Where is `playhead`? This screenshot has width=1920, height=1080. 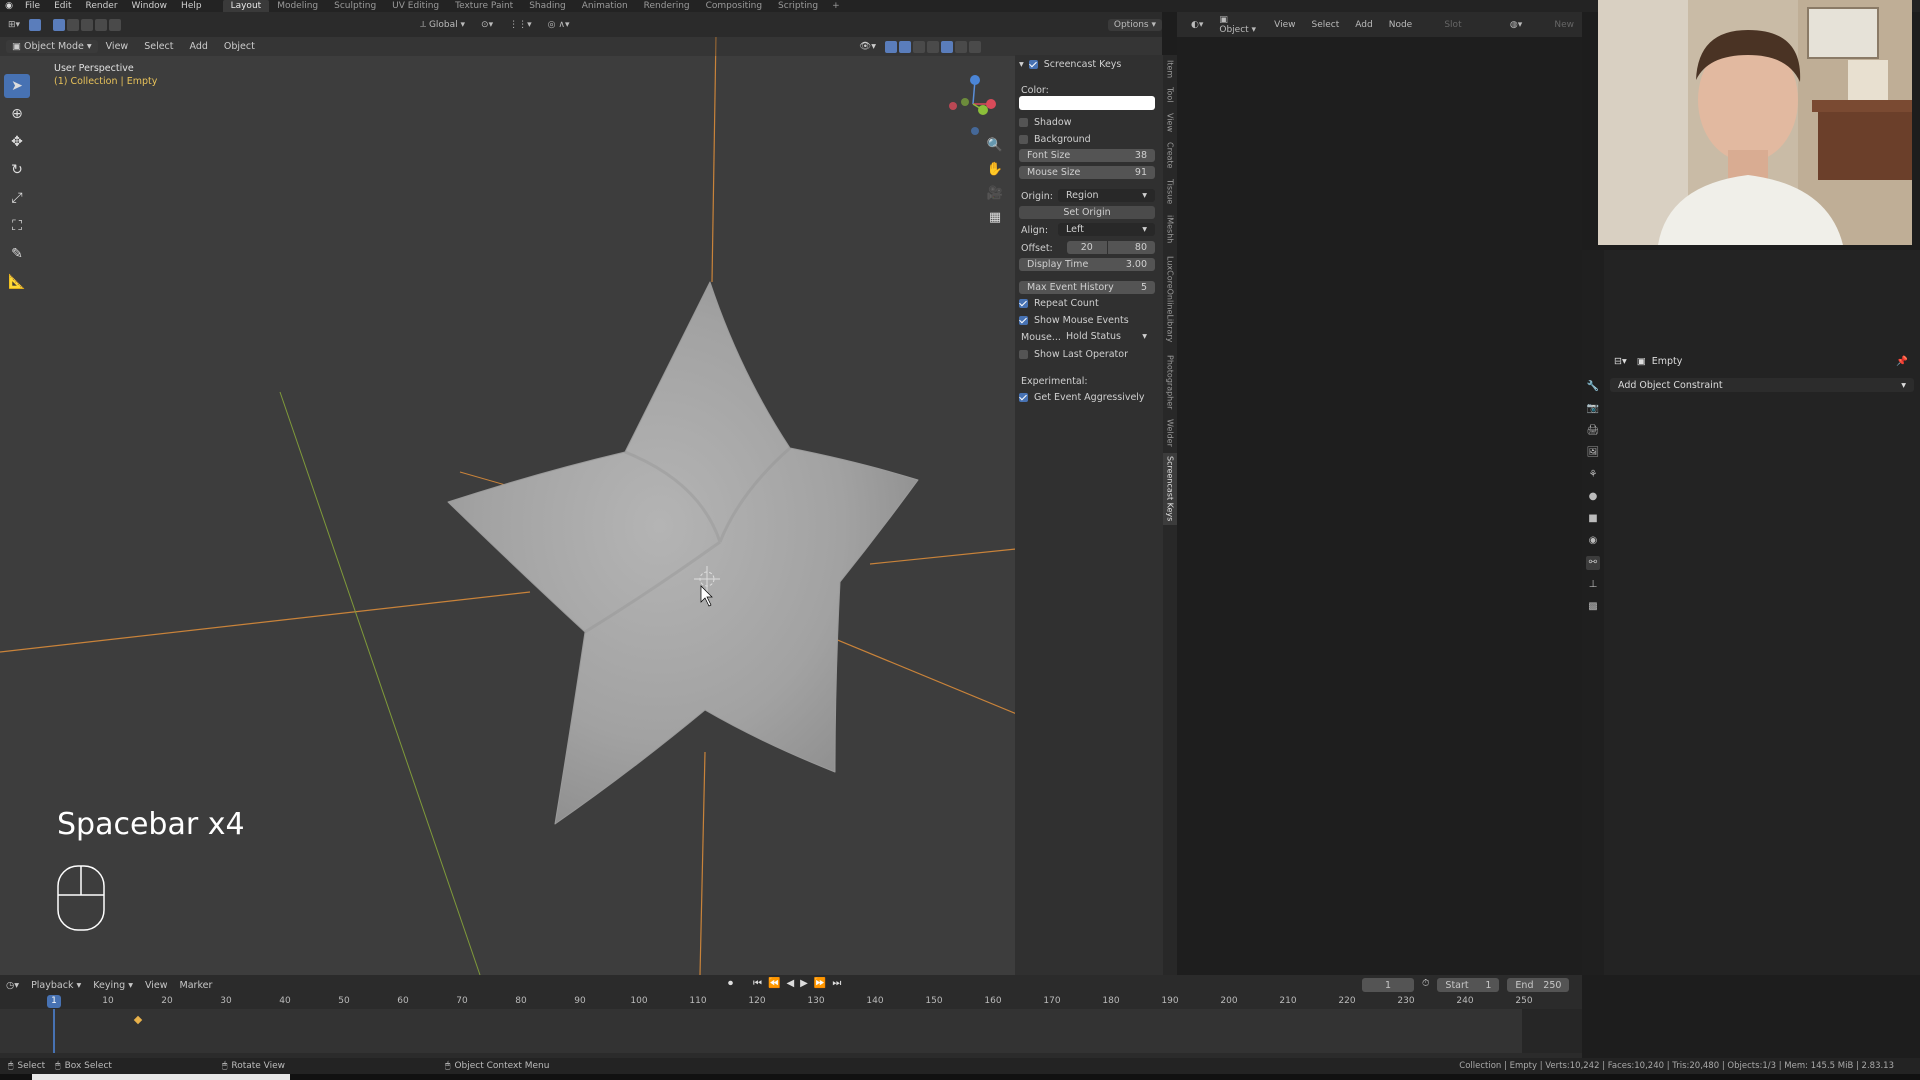
playhead is located at coordinates (54, 1031).